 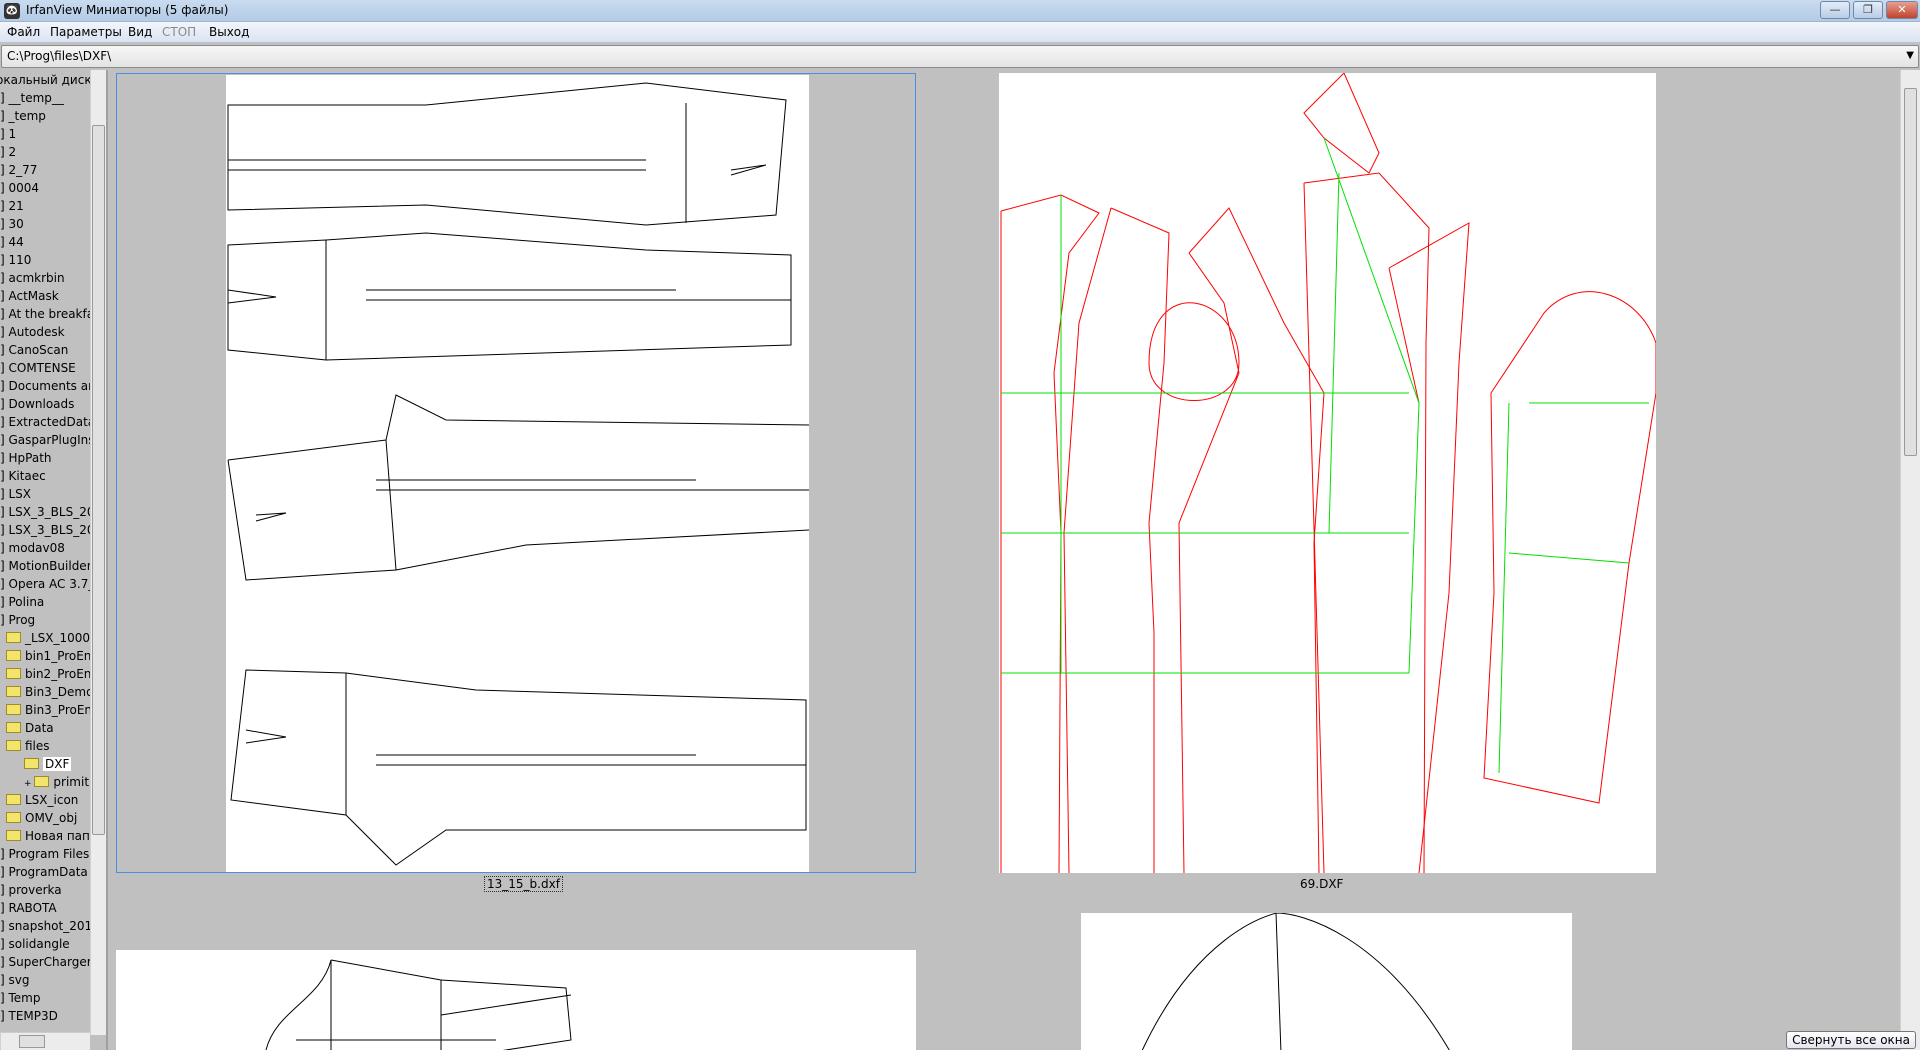 I want to click on tree-item: ] LSX, so click(x=15, y=494).